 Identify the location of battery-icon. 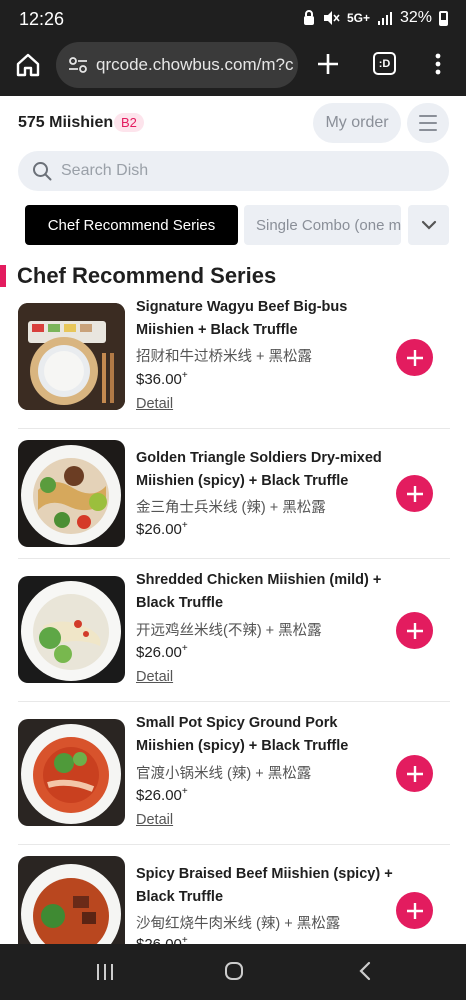
(443, 18).